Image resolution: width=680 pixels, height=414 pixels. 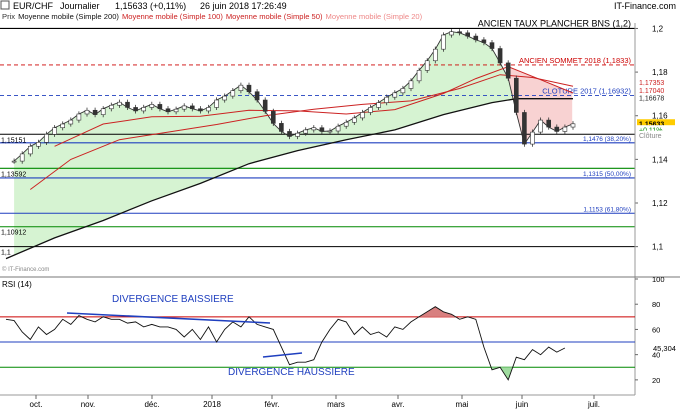 What do you see at coordinates (317, 342) in the screenshot?
I see `rsi-levels` at bounding box center [317, 342].